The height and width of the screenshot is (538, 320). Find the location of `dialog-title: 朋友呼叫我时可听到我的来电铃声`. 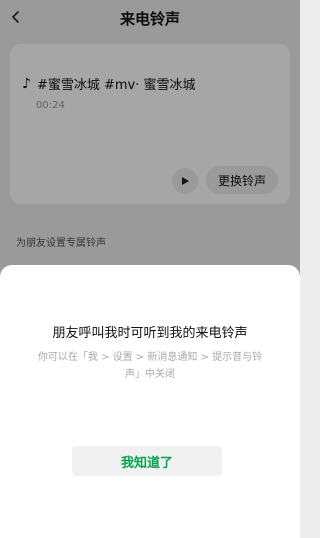

dialog-title: 朋友呼叫我时可听到我的来电铃声 is located at coordinates (150, 333).